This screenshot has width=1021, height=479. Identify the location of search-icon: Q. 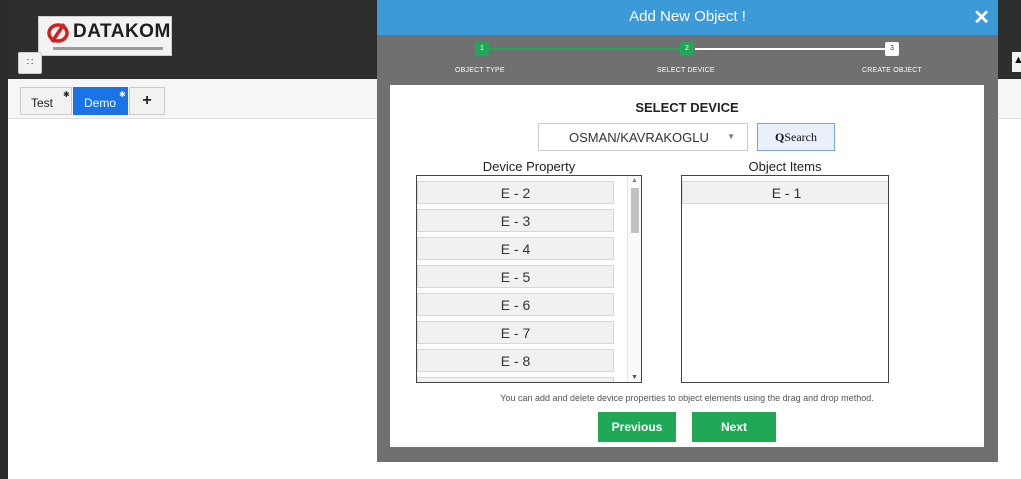
(780, 137).